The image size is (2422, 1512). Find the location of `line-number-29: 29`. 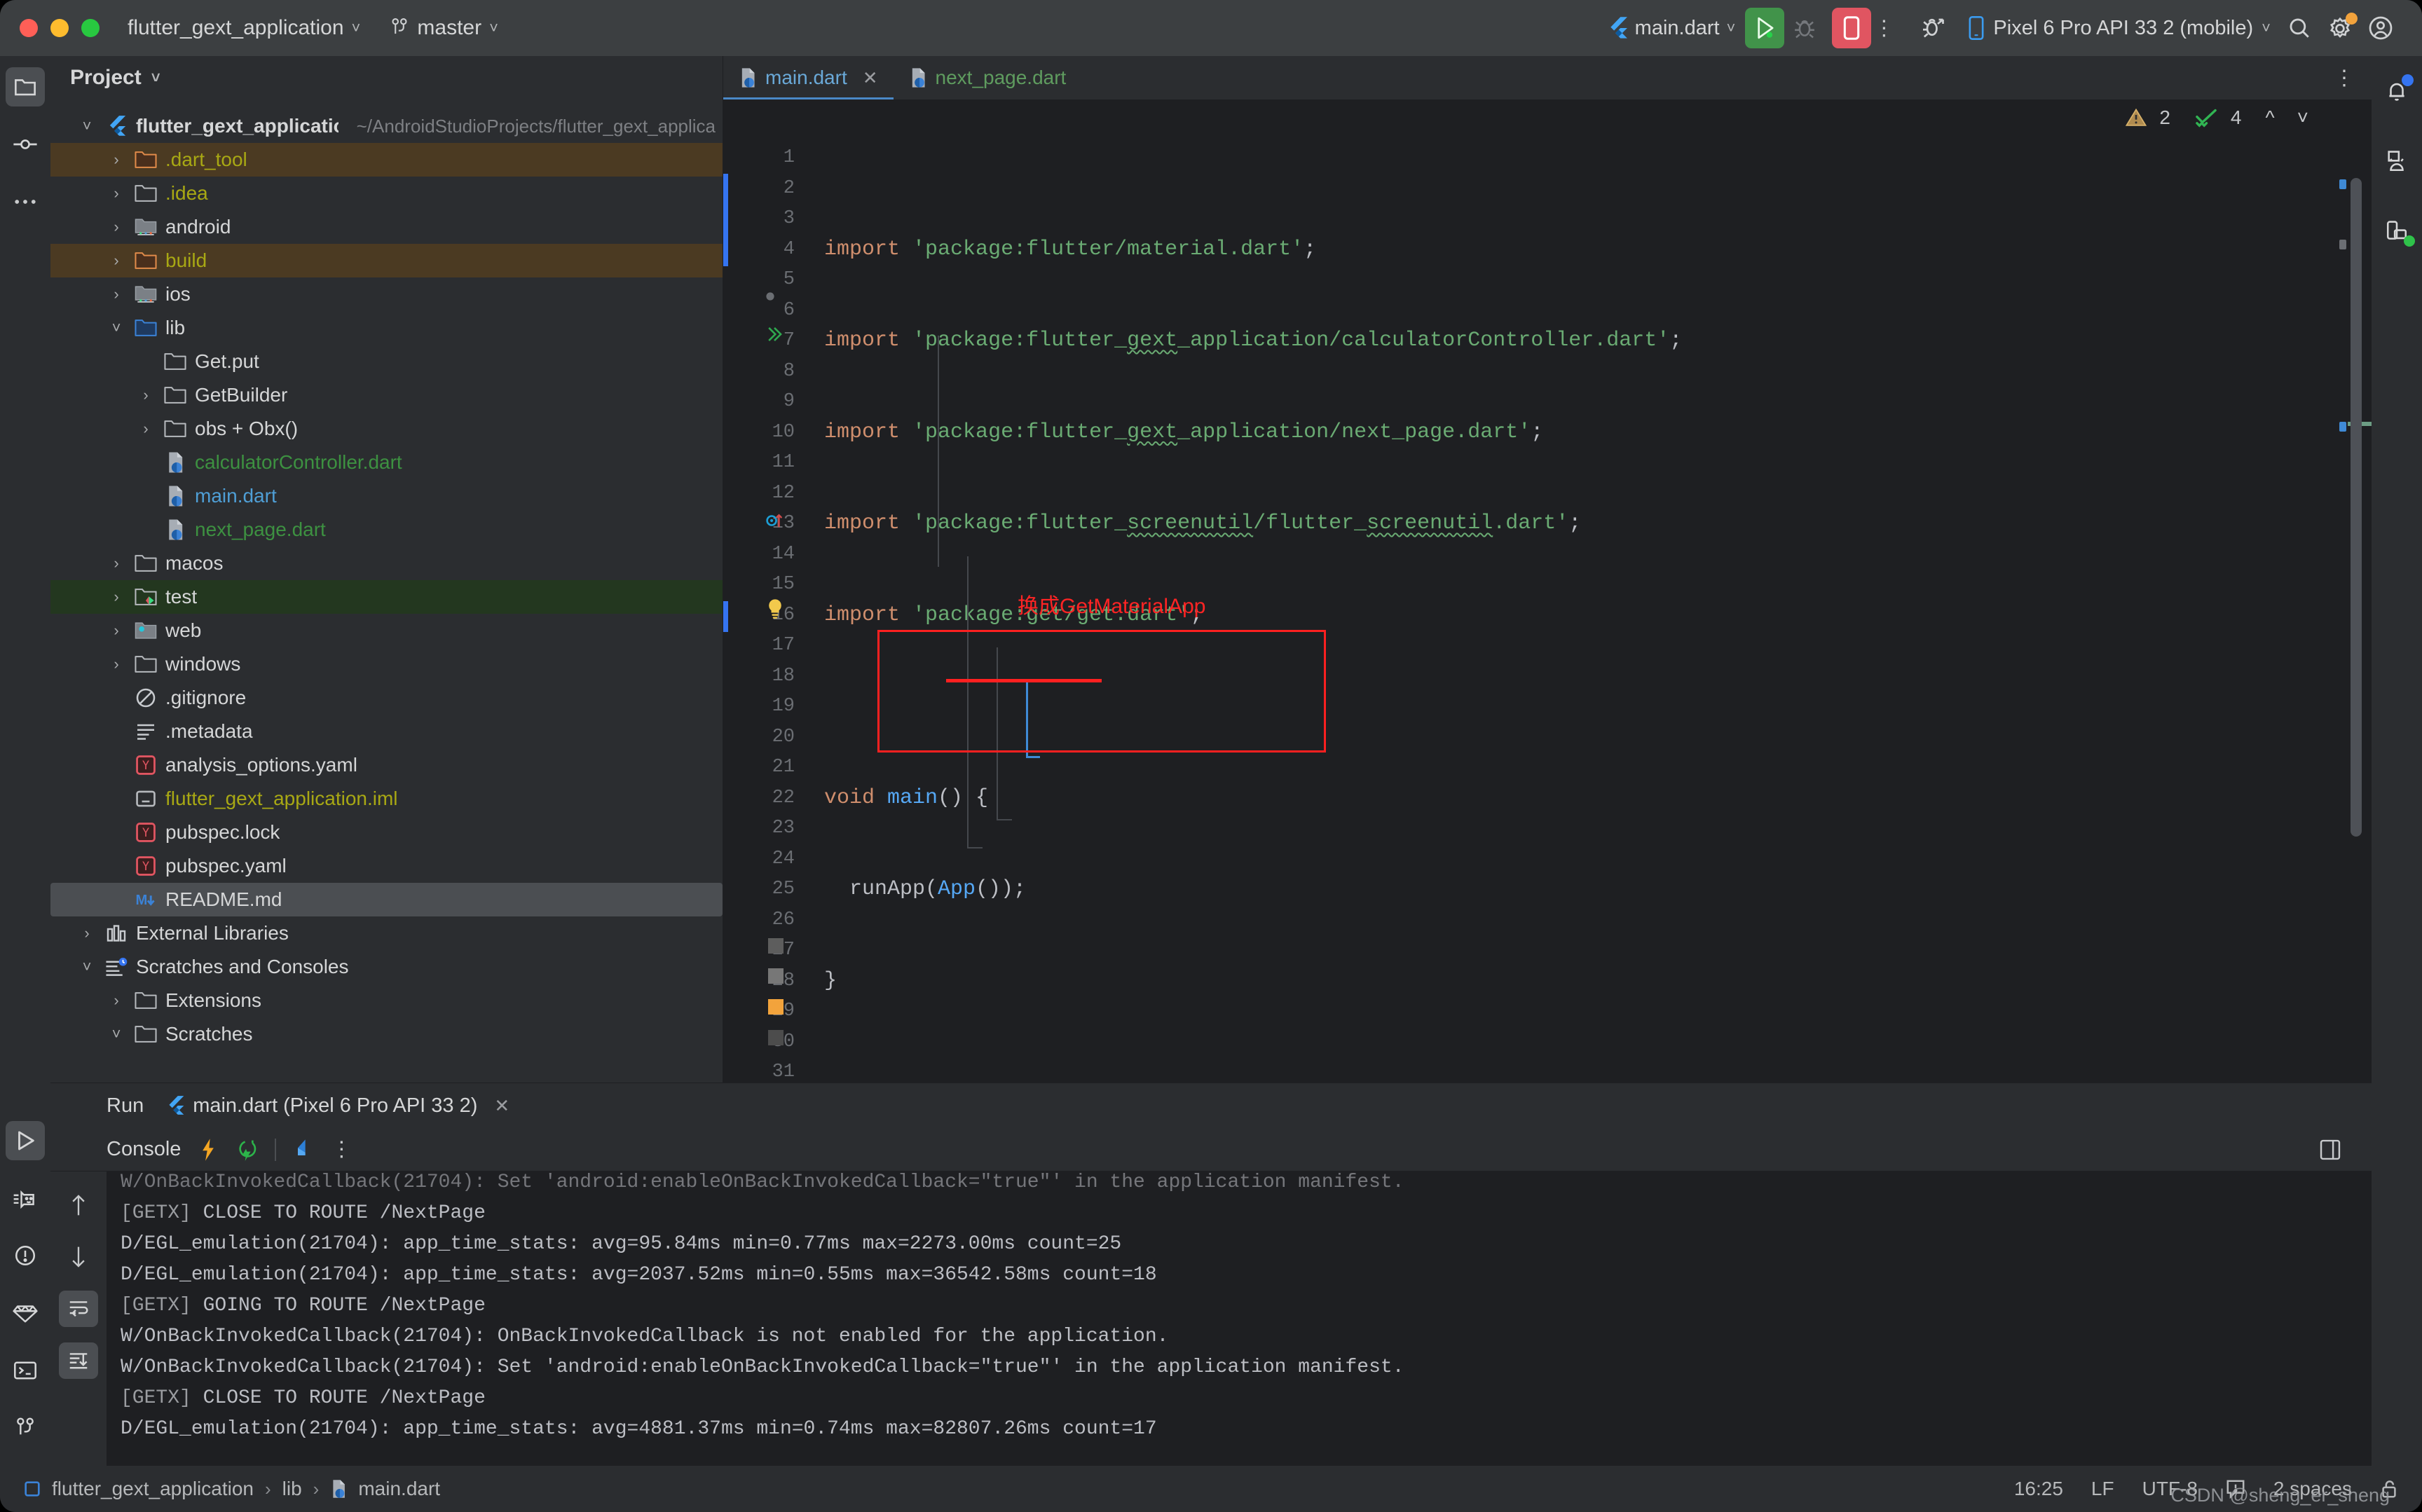

line-number-29: 29 is located at coordinates (765, 1011).